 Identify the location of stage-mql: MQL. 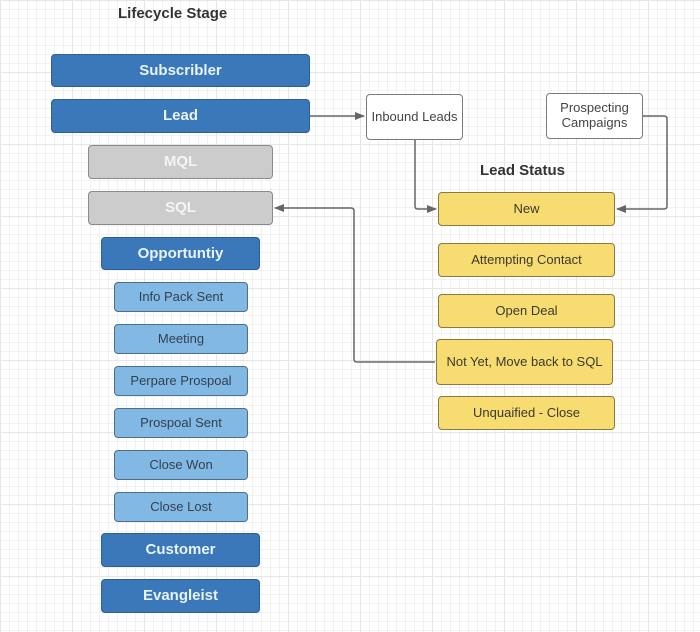
(180, 162).